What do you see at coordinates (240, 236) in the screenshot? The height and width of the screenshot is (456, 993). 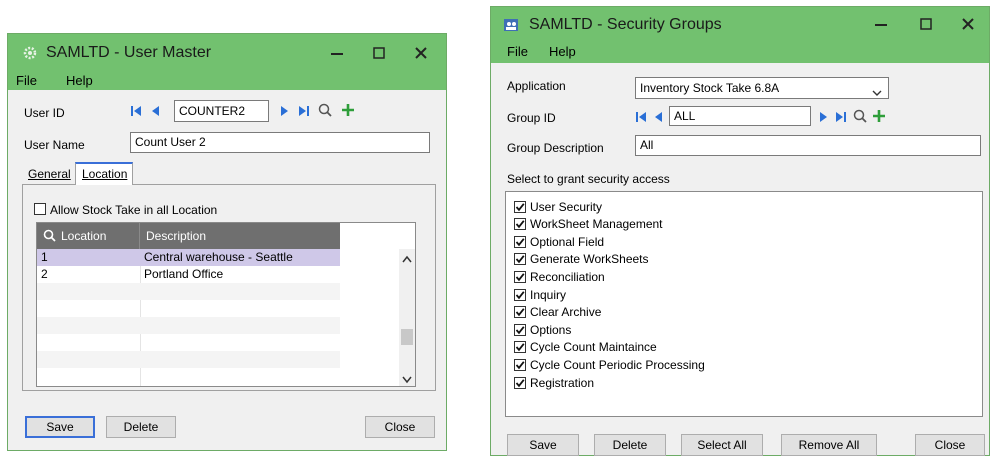 I see `grid-header-description: Description` at bounding box center [240, 236].